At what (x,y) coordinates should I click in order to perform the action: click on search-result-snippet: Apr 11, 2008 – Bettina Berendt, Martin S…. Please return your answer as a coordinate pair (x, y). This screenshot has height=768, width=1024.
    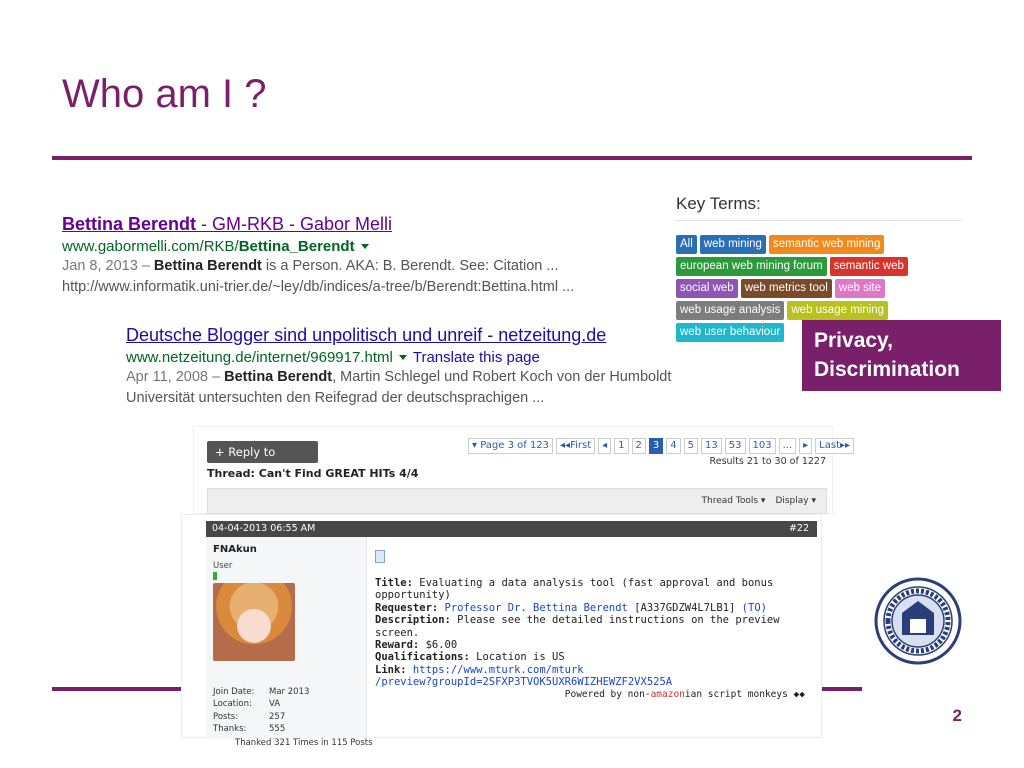
    Looking at the image, I should click on (399, 377).